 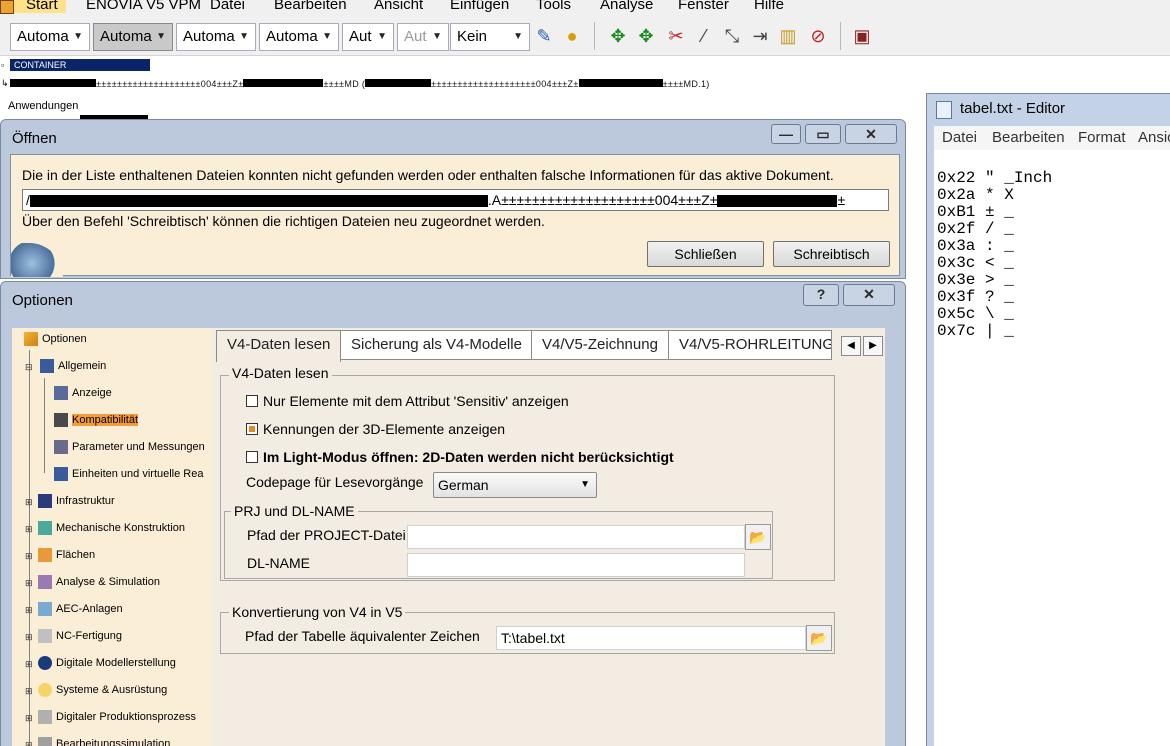 I want to click on snap-icon: ⊘, so click(x=818, y=36).